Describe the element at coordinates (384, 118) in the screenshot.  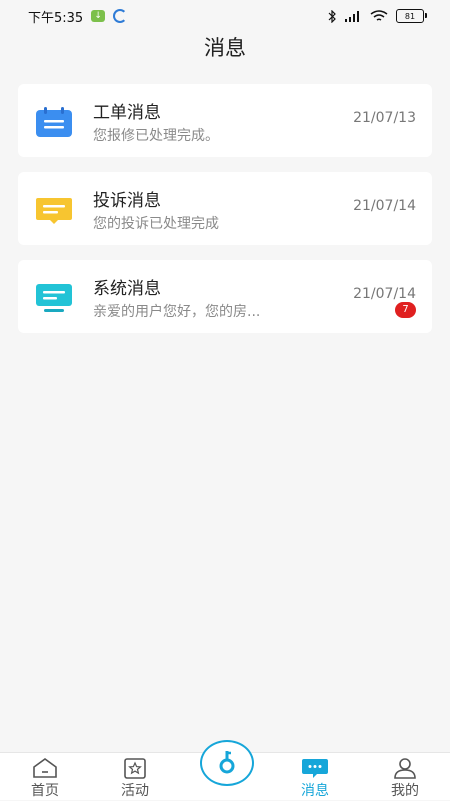
I see `message-date: 21/07/13` at that location.